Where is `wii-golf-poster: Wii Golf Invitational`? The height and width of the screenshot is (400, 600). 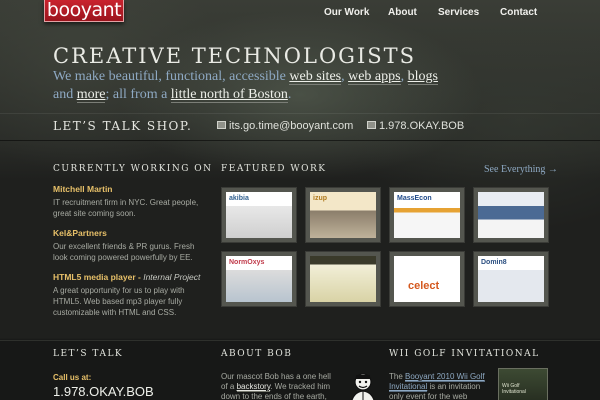 wii-golf-poster: Wii Golf Invitational is located at coordinates (523, 384).